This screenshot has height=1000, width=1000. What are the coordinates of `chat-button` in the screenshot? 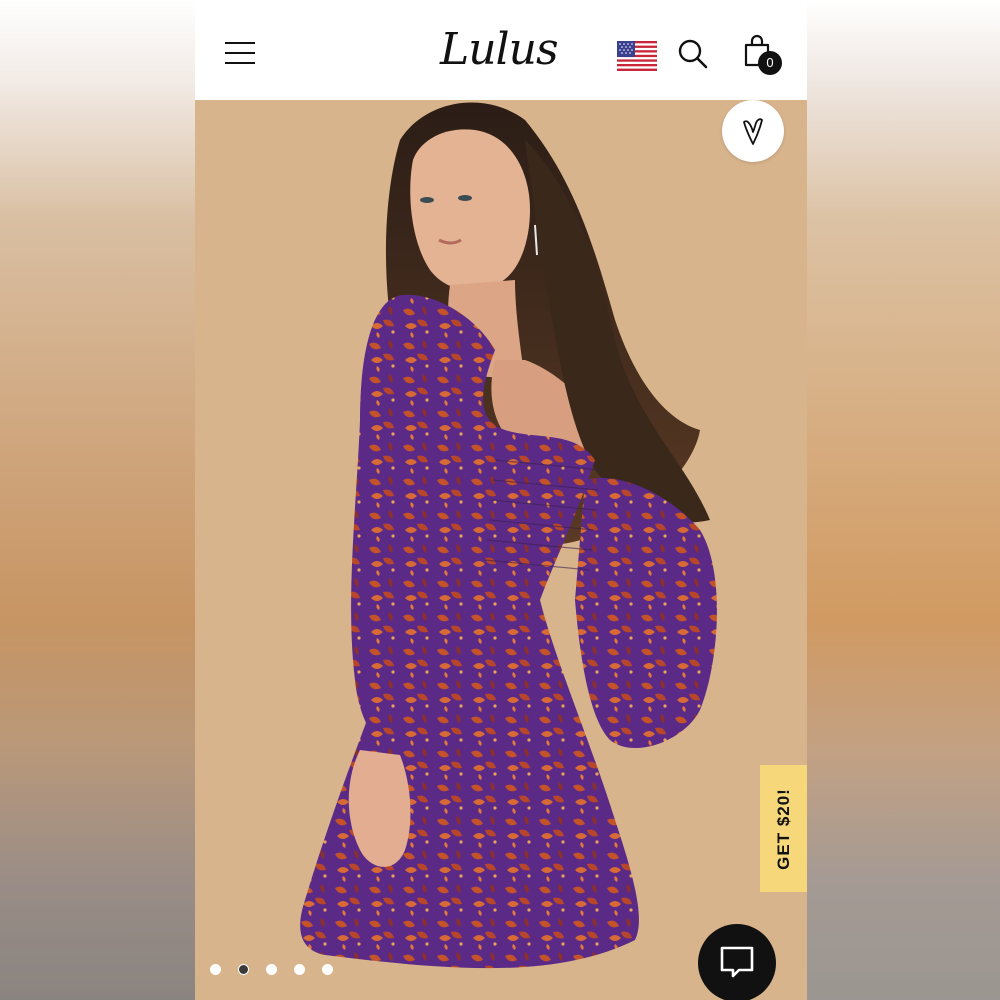 It's located at (737, 962).